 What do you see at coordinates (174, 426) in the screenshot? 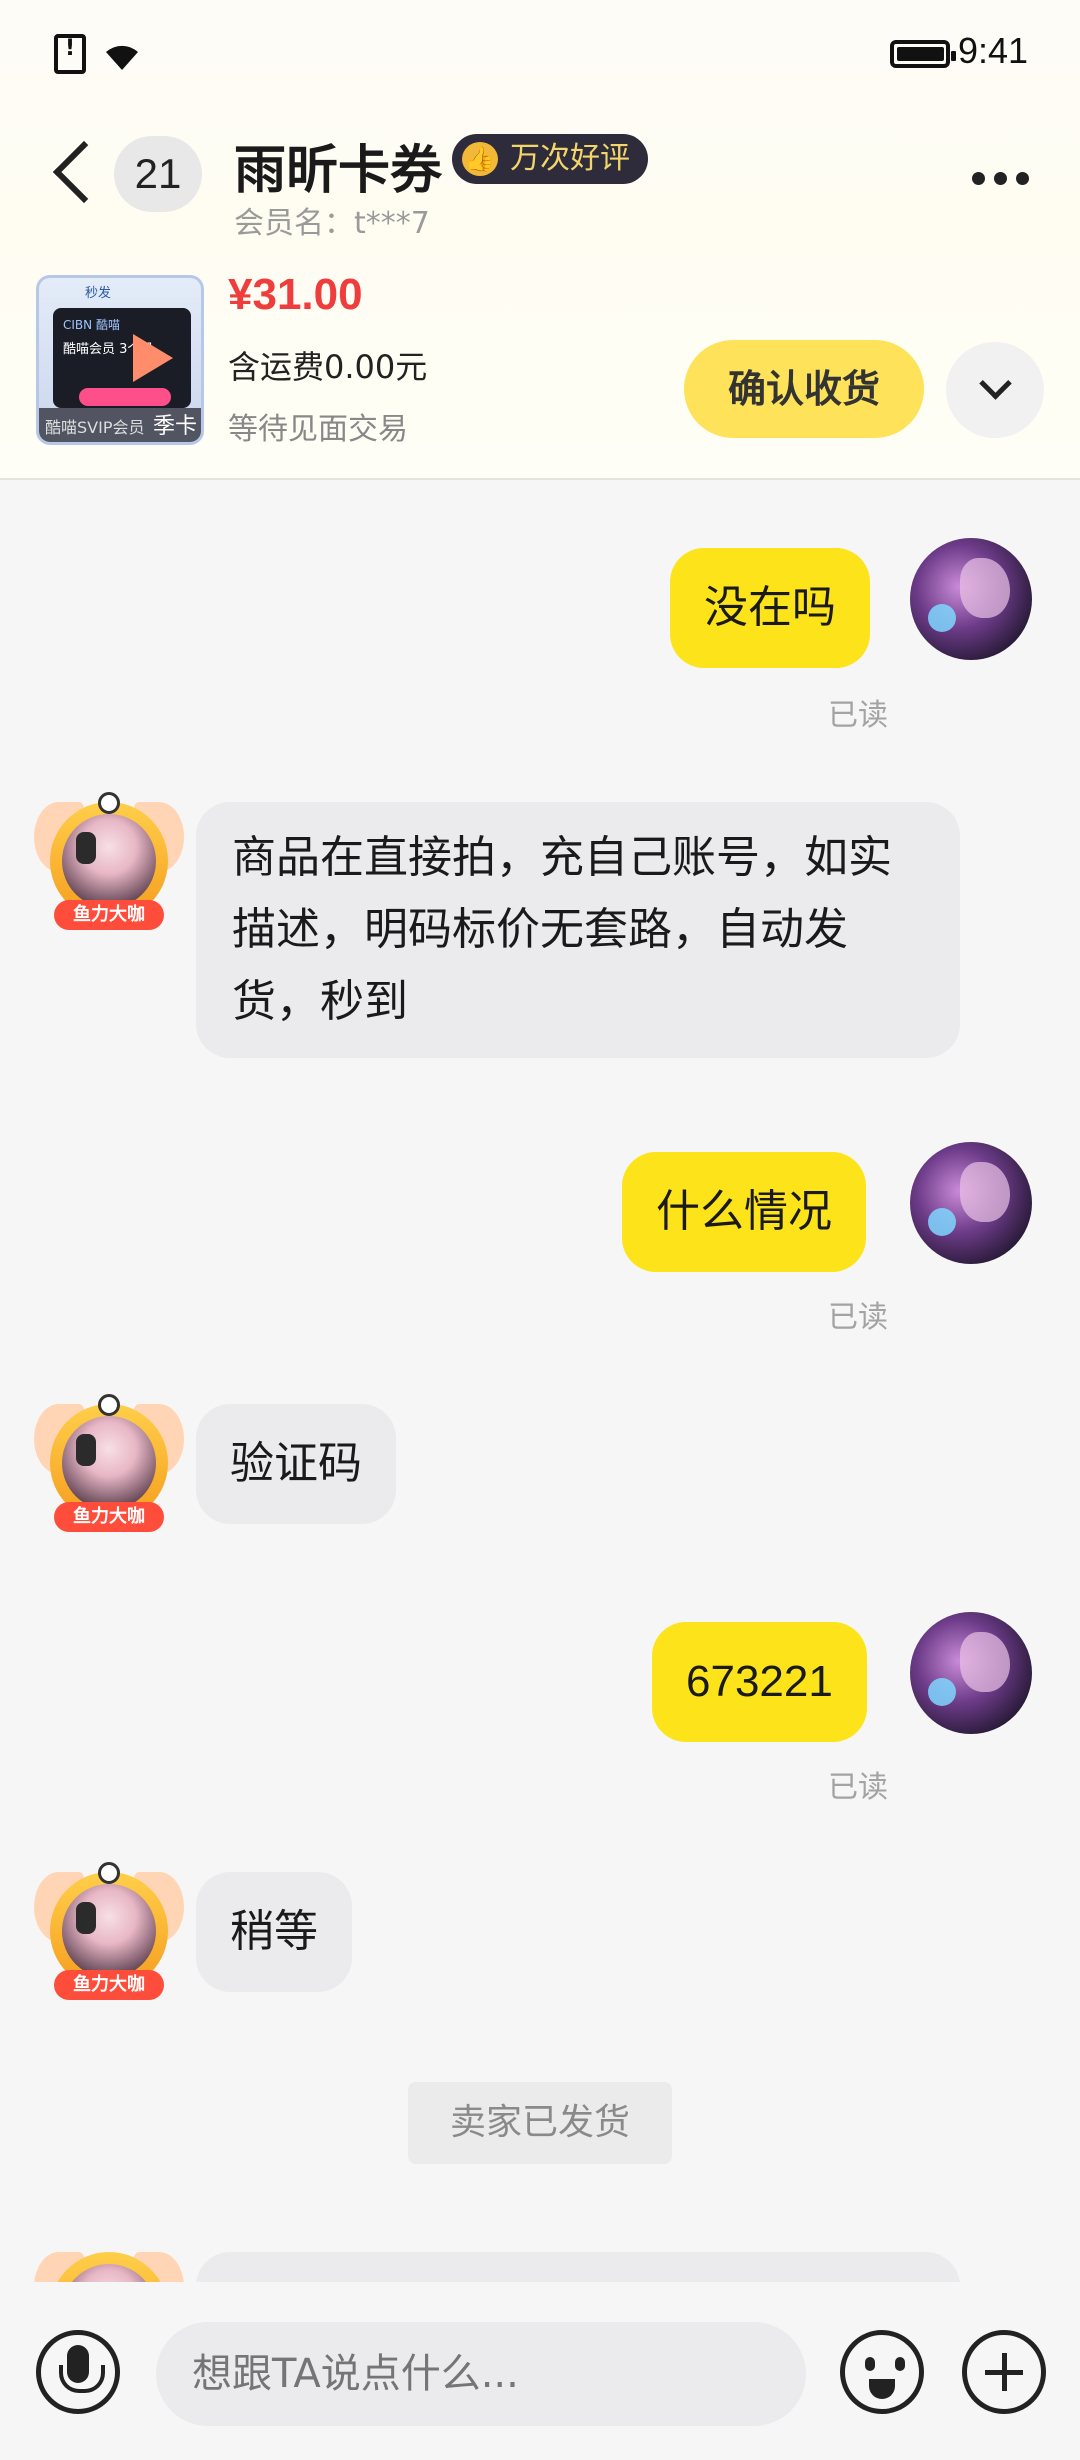
I see `product-thumb-period: 季卡` at bounding box center [174, 426].